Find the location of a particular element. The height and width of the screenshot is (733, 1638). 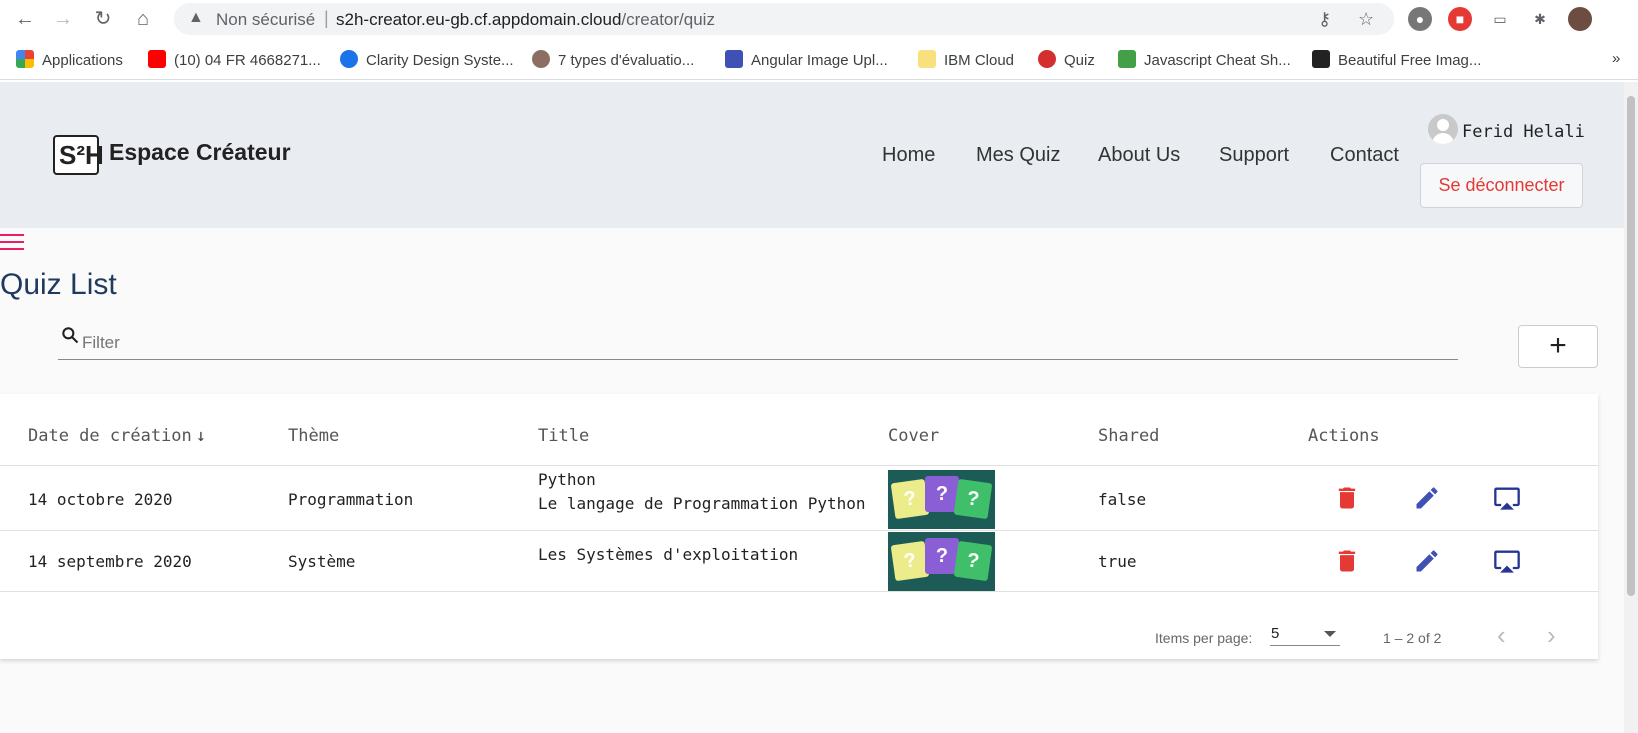

page-title: Quiz List is located at coordinates (58, 284).